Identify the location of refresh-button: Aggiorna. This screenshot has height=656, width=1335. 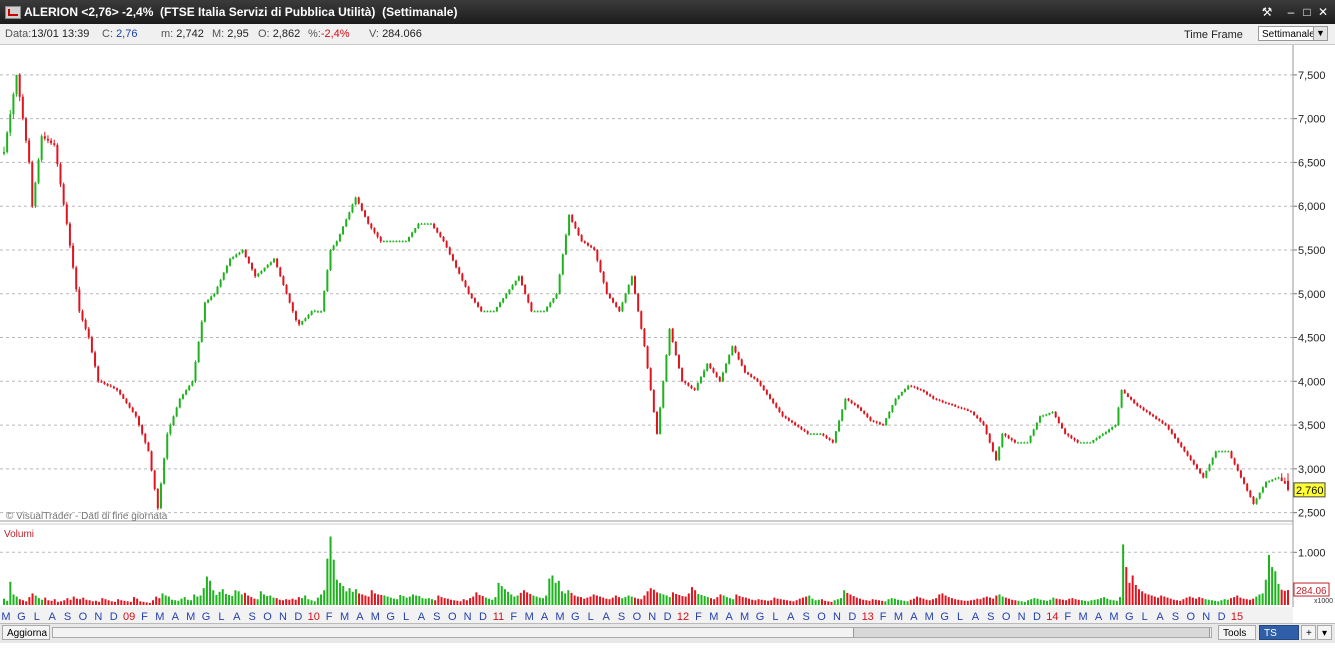
(26, 632).